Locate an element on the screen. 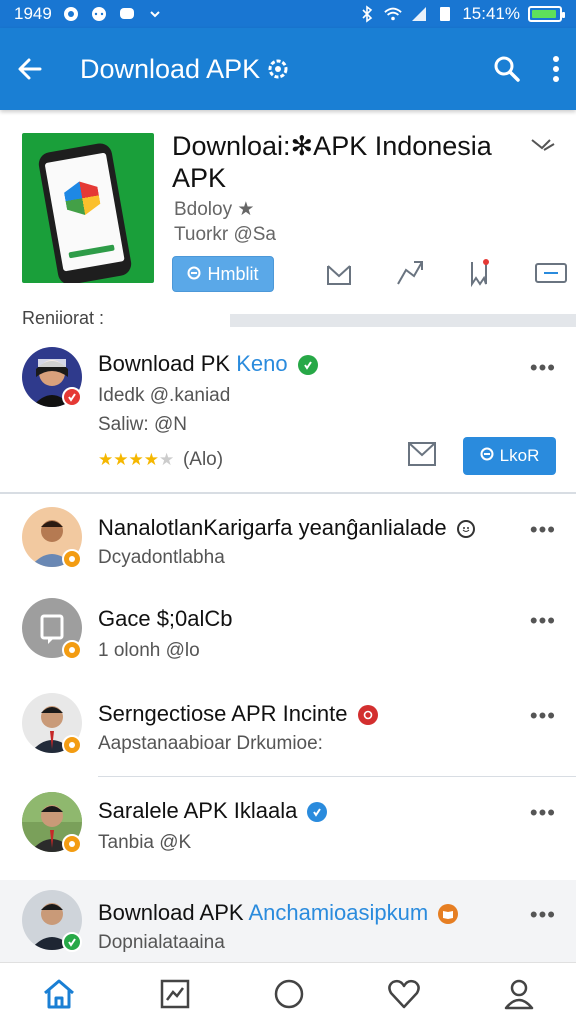 The image size is (576, 1024). heart-icon is located at coordinates (404, 994).